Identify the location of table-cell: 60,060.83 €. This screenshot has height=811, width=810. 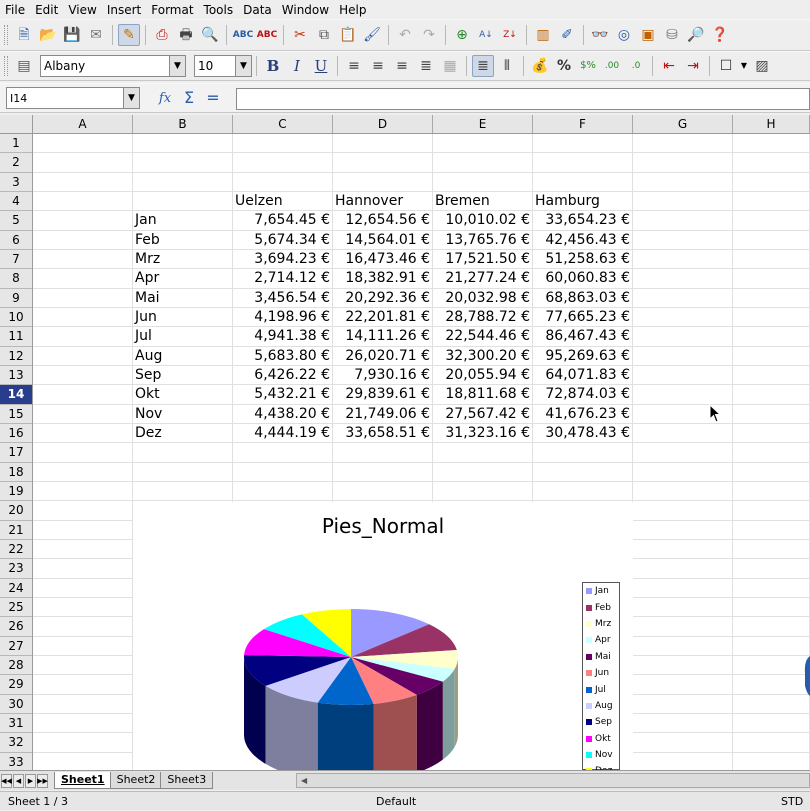
(583, 278).